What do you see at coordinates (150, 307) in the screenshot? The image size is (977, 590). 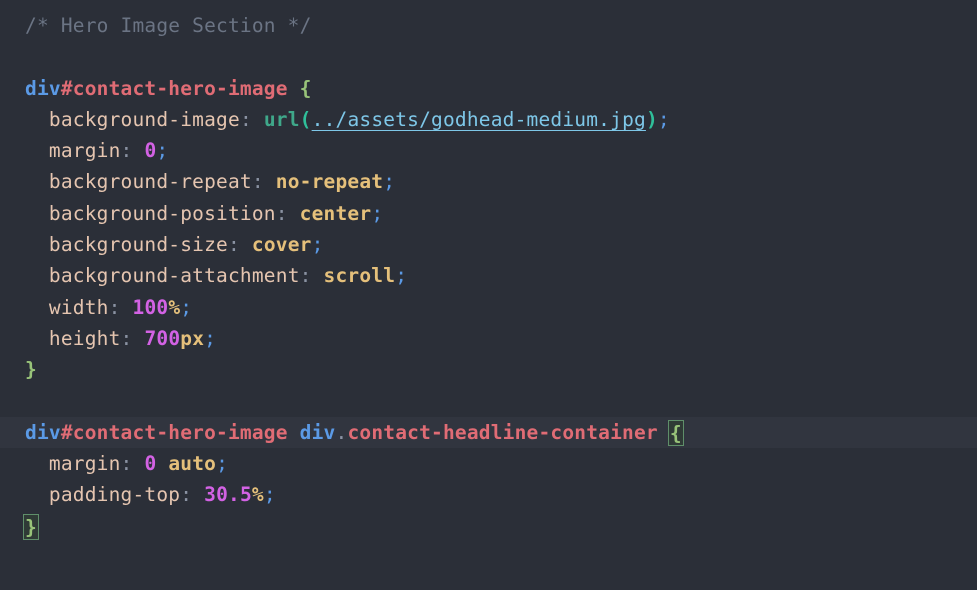 I see `property-number: 100` at bounding box center [150, 307].